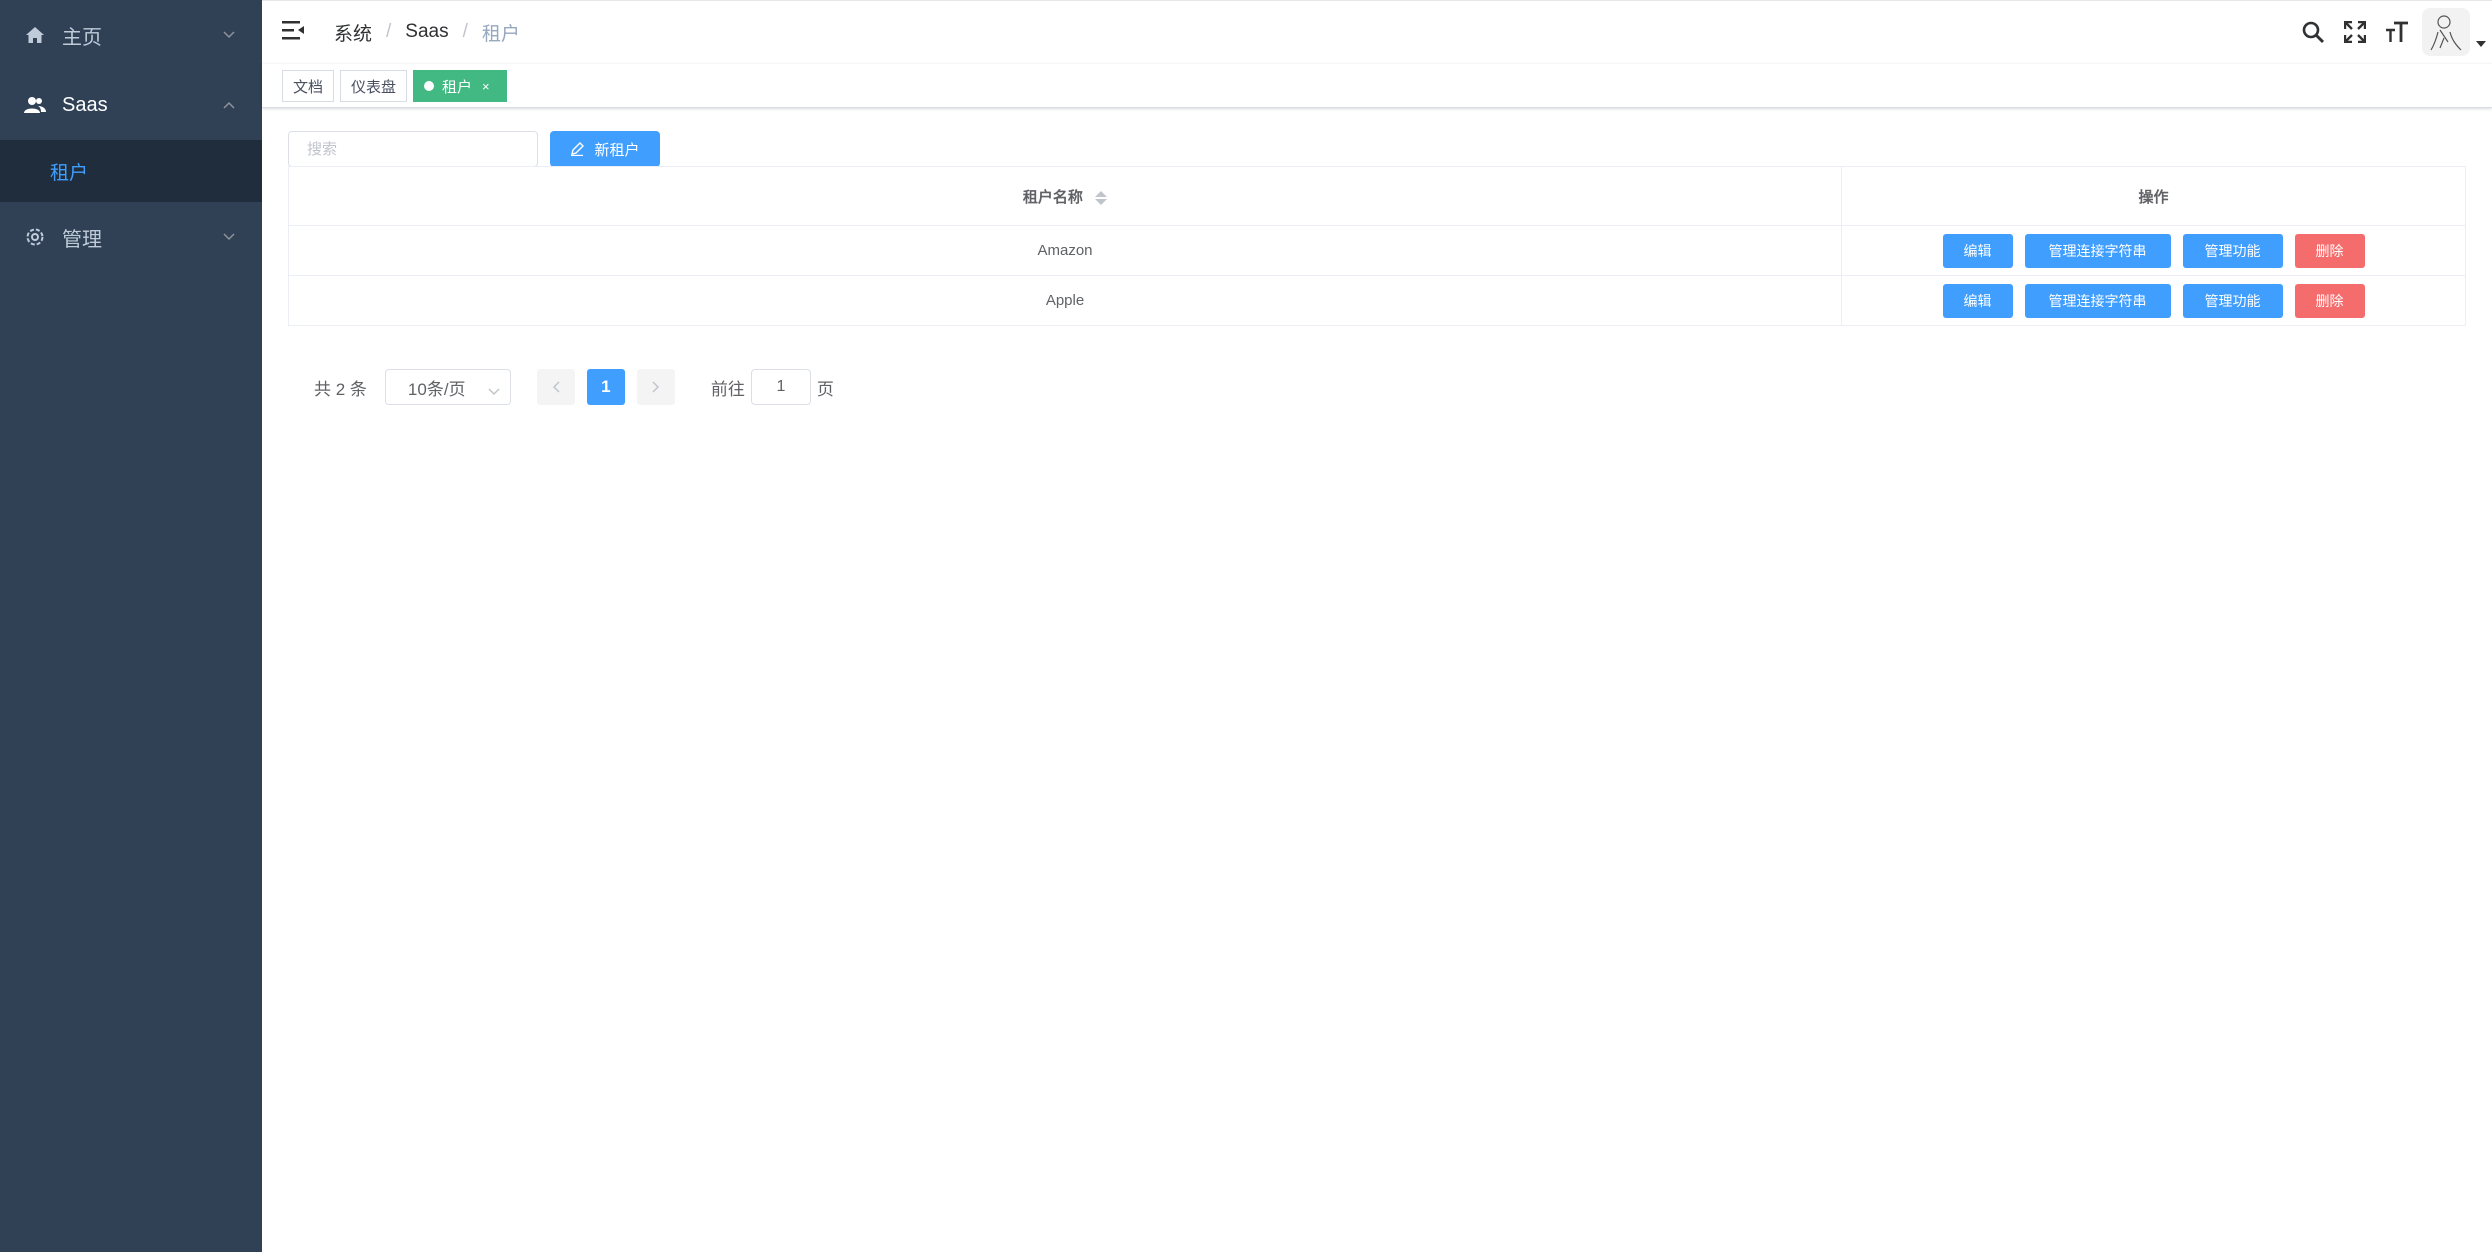  Describe the element at coordinates (605, 387) in the screenshot. I see `page-number-button: 1` at that location.